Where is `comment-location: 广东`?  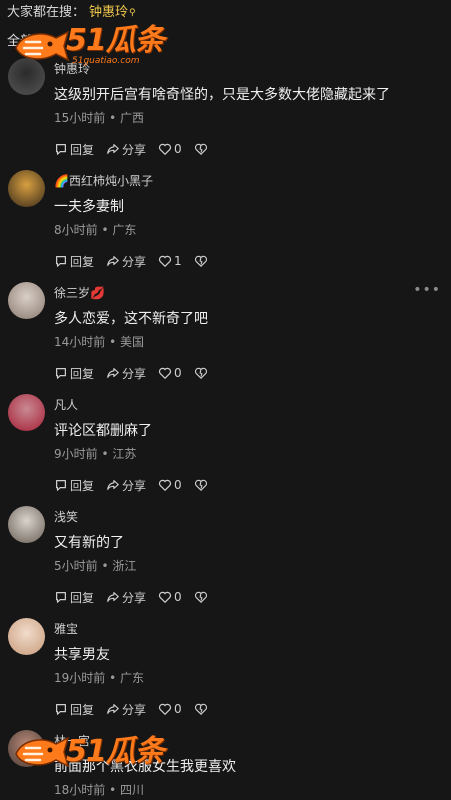
comment-location: 广东 is located at coordinates (124, 230).